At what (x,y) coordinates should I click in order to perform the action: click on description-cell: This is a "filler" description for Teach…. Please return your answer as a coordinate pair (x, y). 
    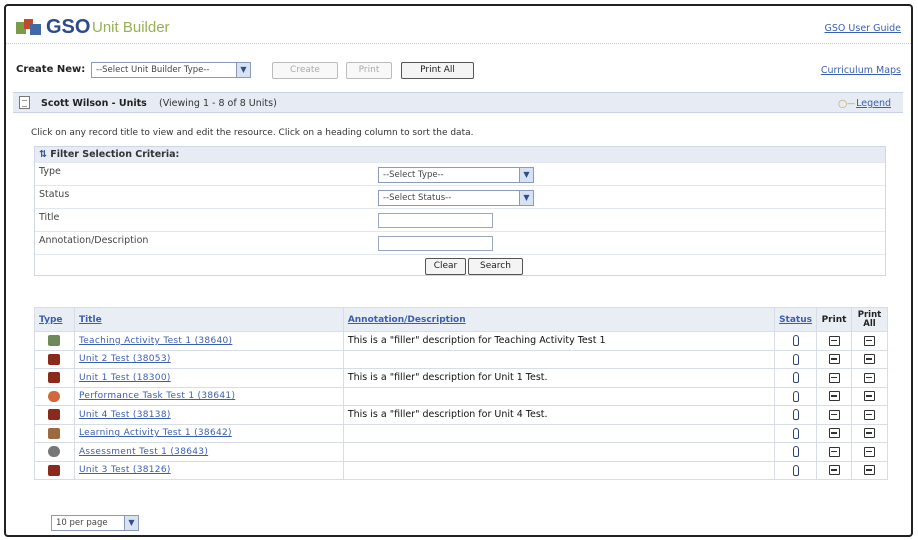
    Looking at the image, I should click on (559, 341).